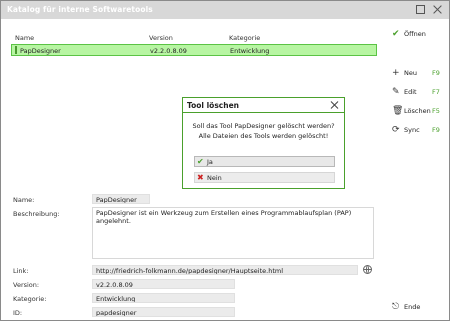 This screenshot has height=321, width=450. What do you see at coordinates (398, 111) in the screenshot?
I see `trash-icon: 🗑` at bounding box center [398, 111].